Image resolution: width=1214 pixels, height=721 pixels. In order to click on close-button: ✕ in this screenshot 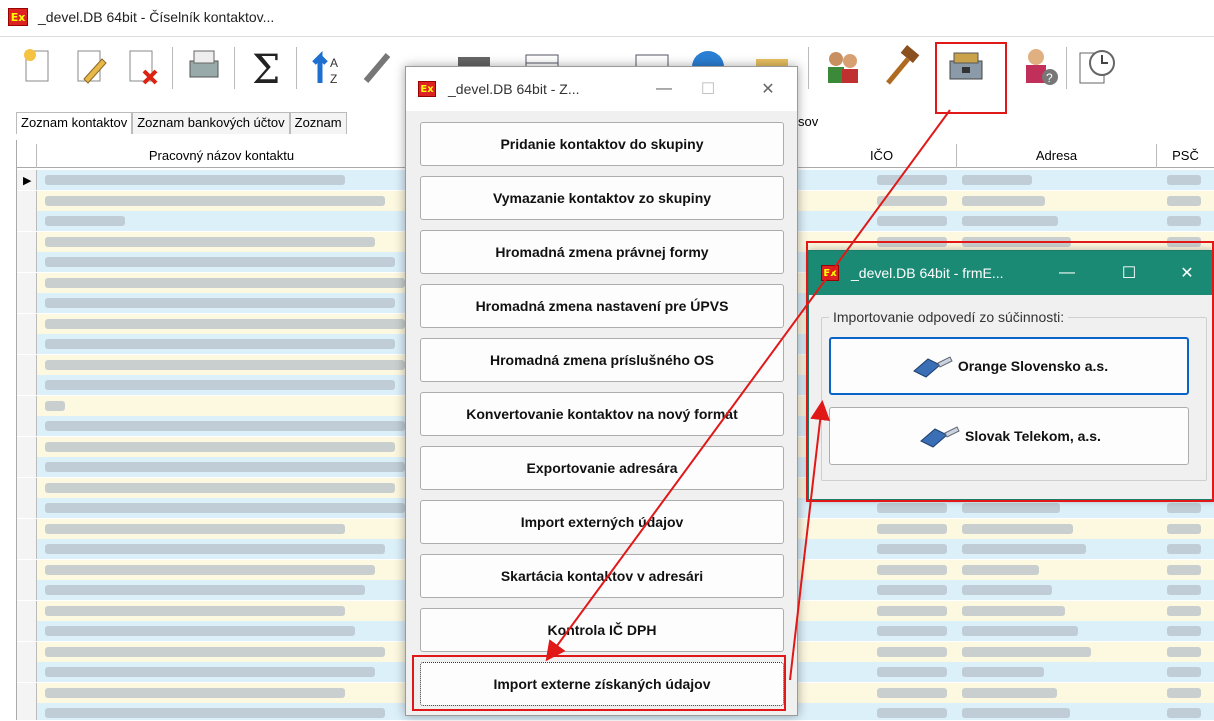, I will do `click(768, 89)`.